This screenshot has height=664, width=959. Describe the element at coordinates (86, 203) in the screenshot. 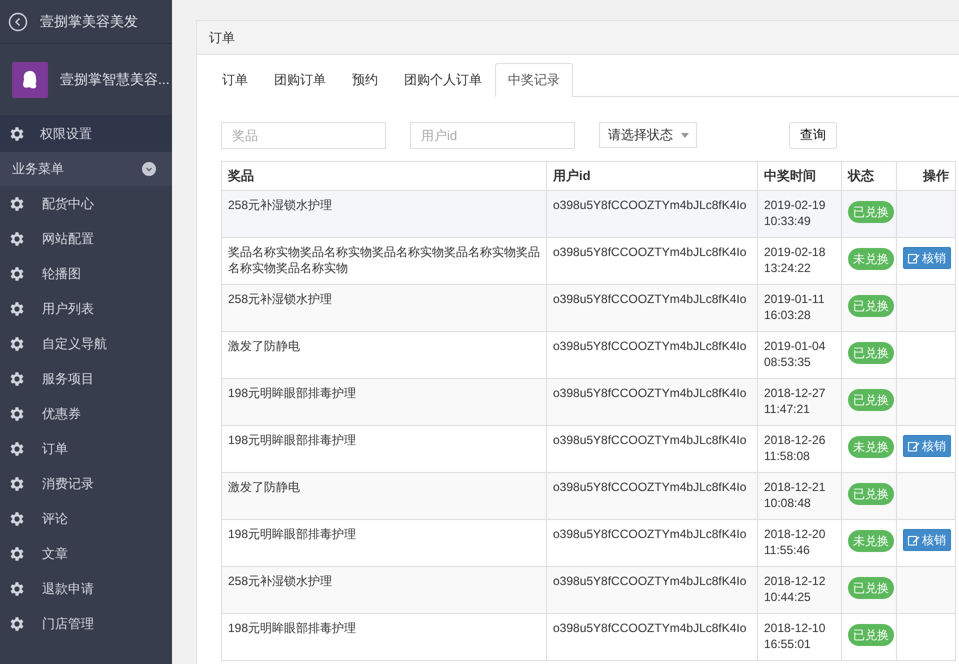

I see `sidebar-item: 配货中心` at that location.